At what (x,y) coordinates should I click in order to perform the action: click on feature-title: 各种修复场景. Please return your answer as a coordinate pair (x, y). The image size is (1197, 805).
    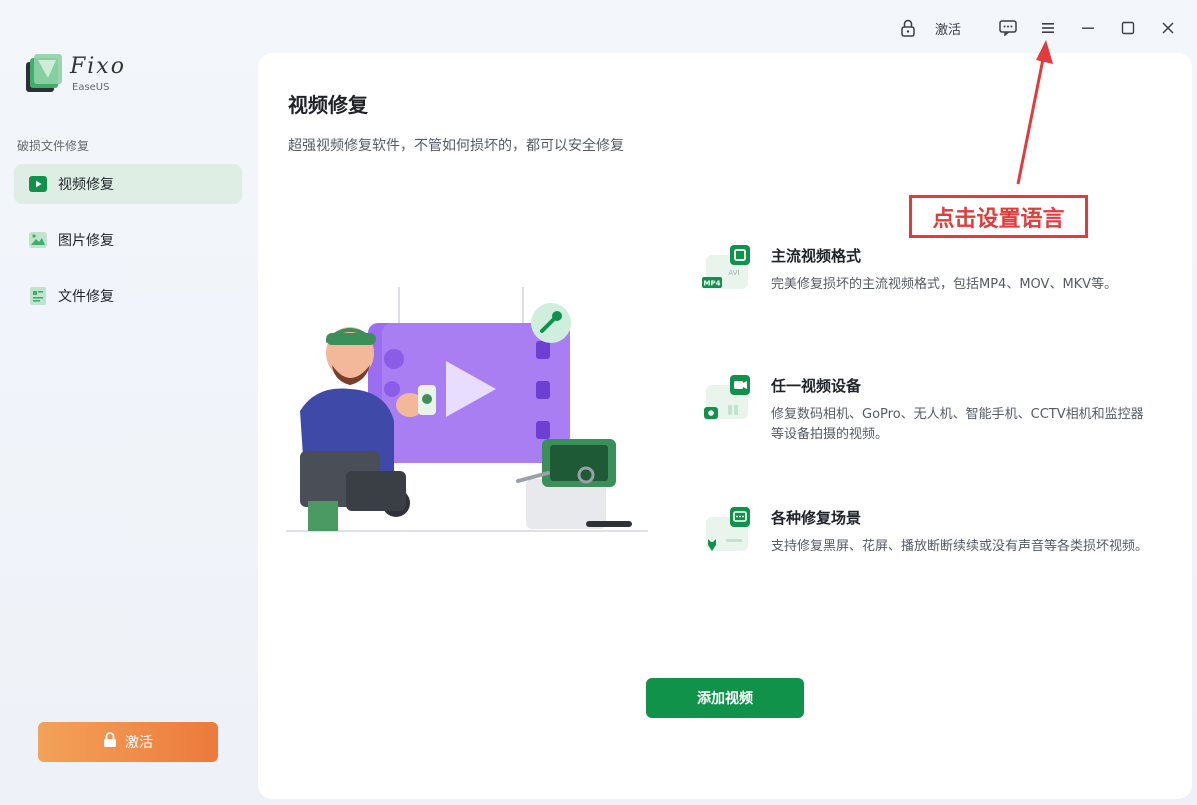
    Looking at the image, I should click on (816, 518).